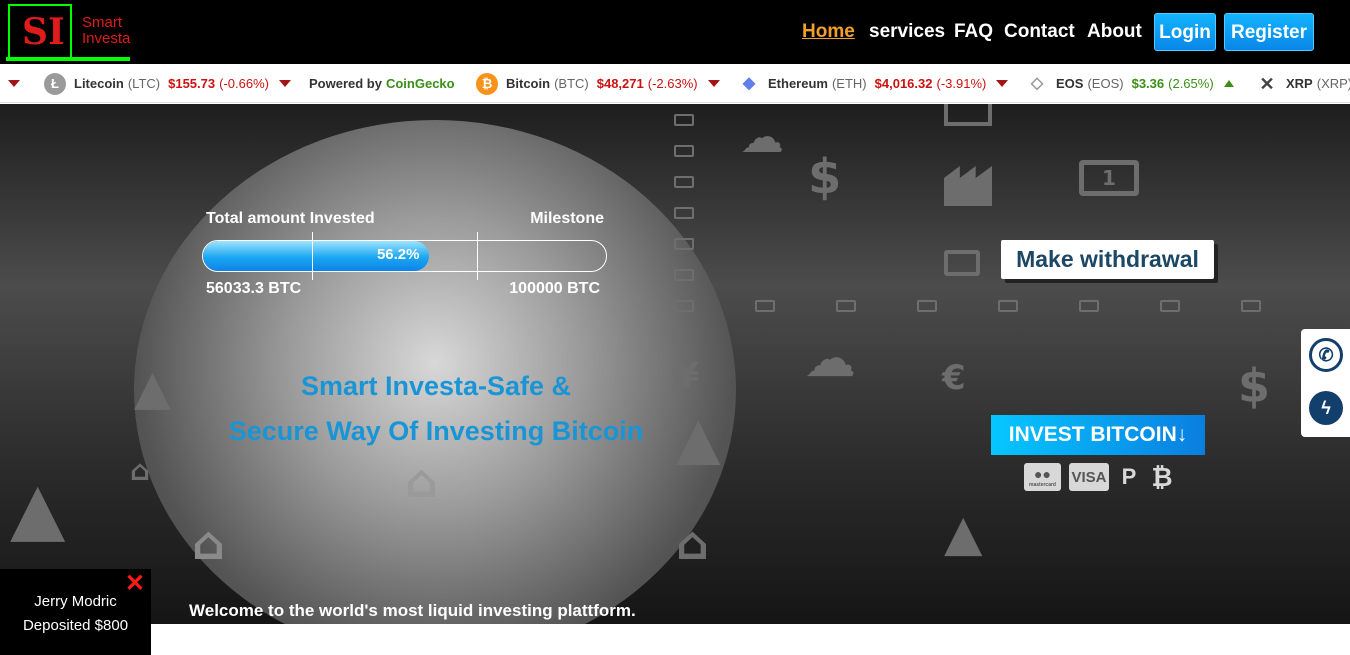 This screenshot has height=655, width=1350. Describe the element at coordinates (968, 115) in the screenshot. I see `chart-icon` at that location.